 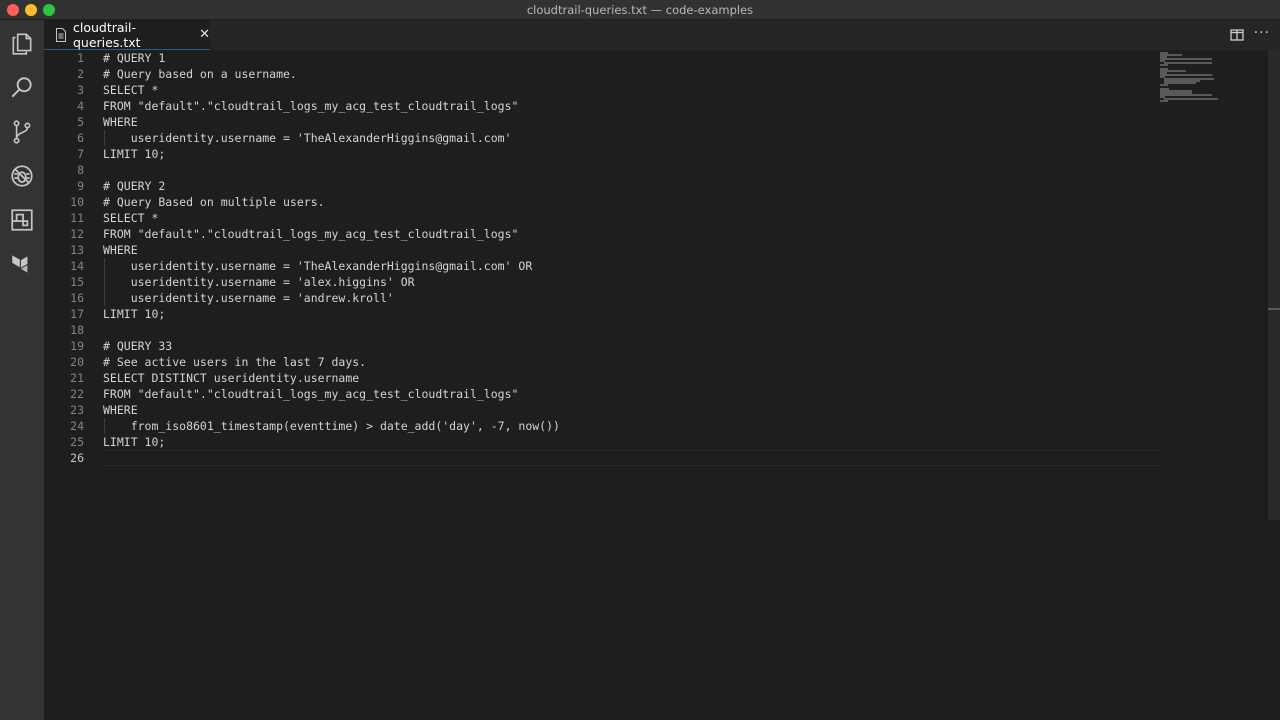 What do you see at coordinates (200, 74) in the screenshot?
I see `code-line: # Query based on a username.` at bounding box center [200, 74].